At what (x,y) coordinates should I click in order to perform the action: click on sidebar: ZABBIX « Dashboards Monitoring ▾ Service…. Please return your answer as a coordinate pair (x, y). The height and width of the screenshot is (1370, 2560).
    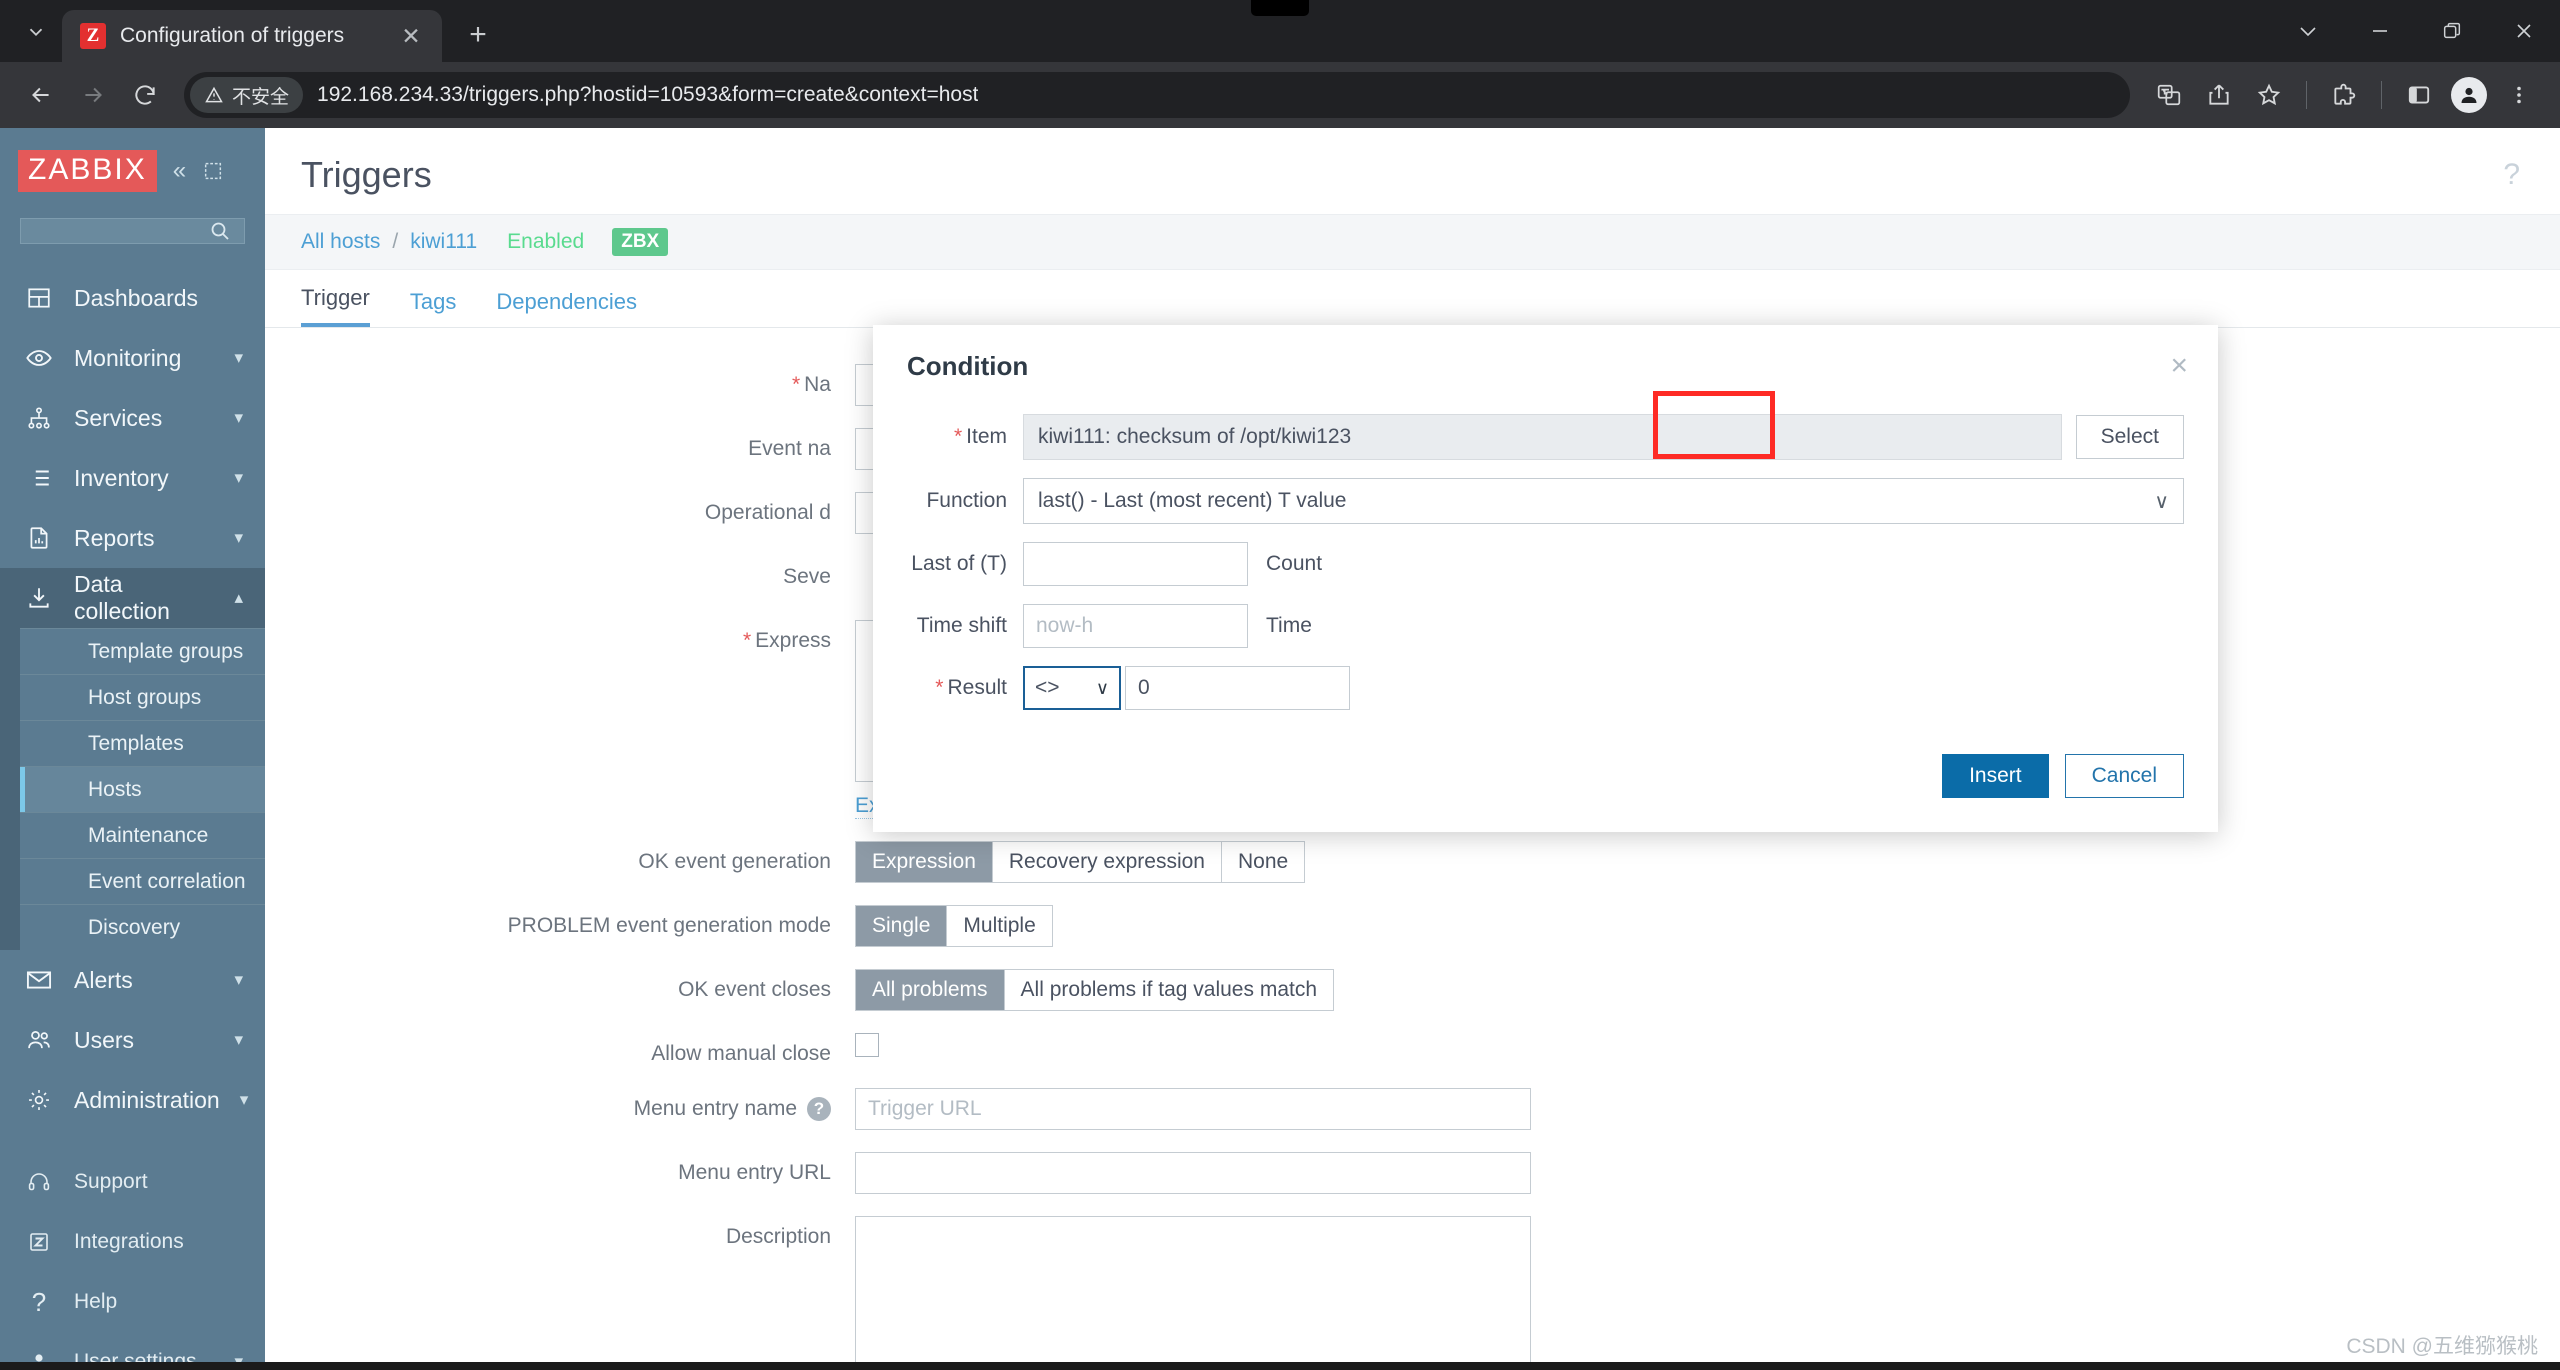
    Looking at the image, I should click on (132, 749).